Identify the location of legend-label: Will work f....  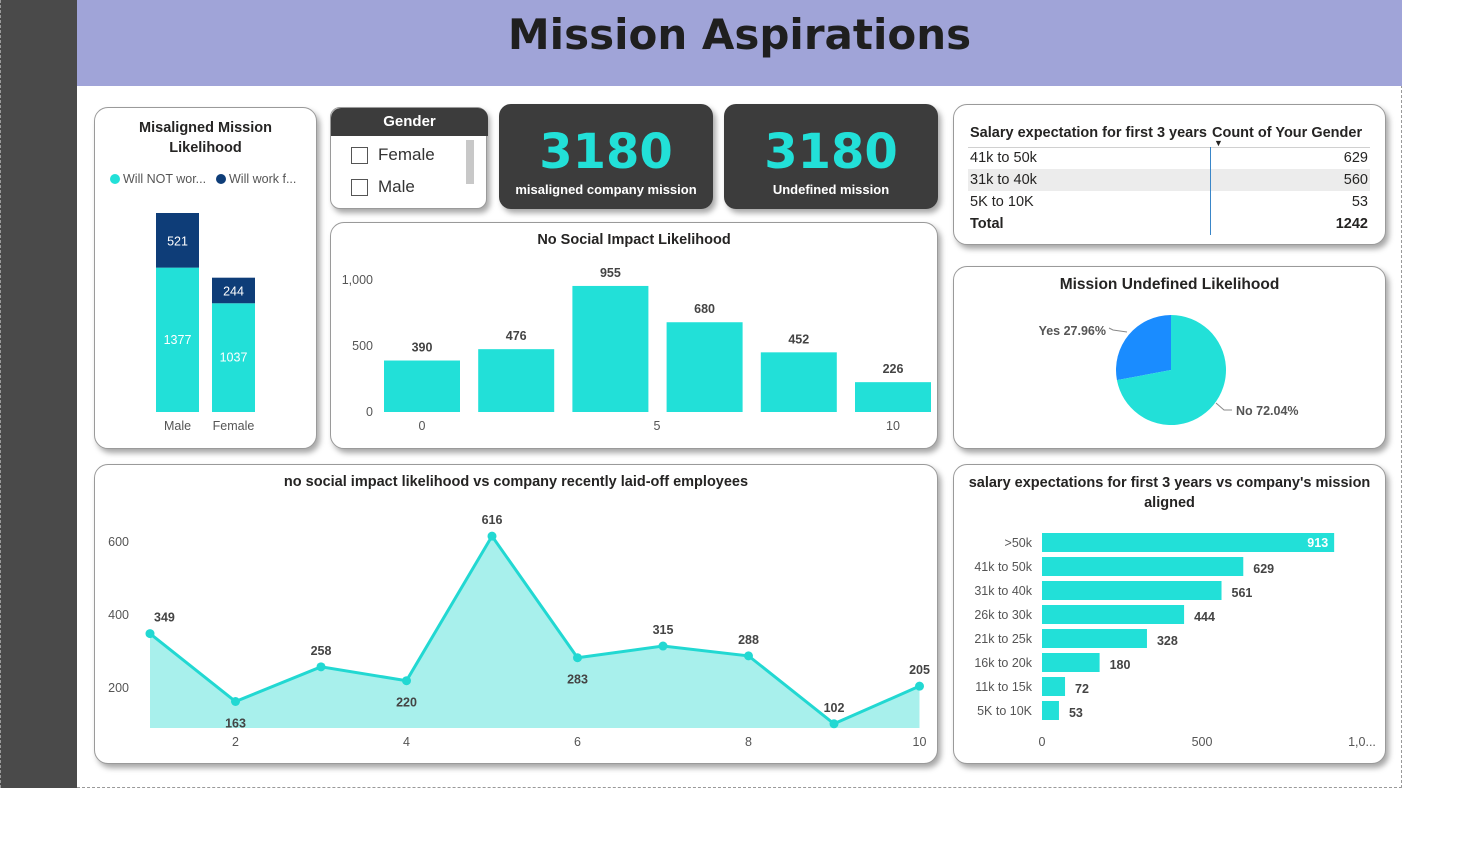
(262, 179).